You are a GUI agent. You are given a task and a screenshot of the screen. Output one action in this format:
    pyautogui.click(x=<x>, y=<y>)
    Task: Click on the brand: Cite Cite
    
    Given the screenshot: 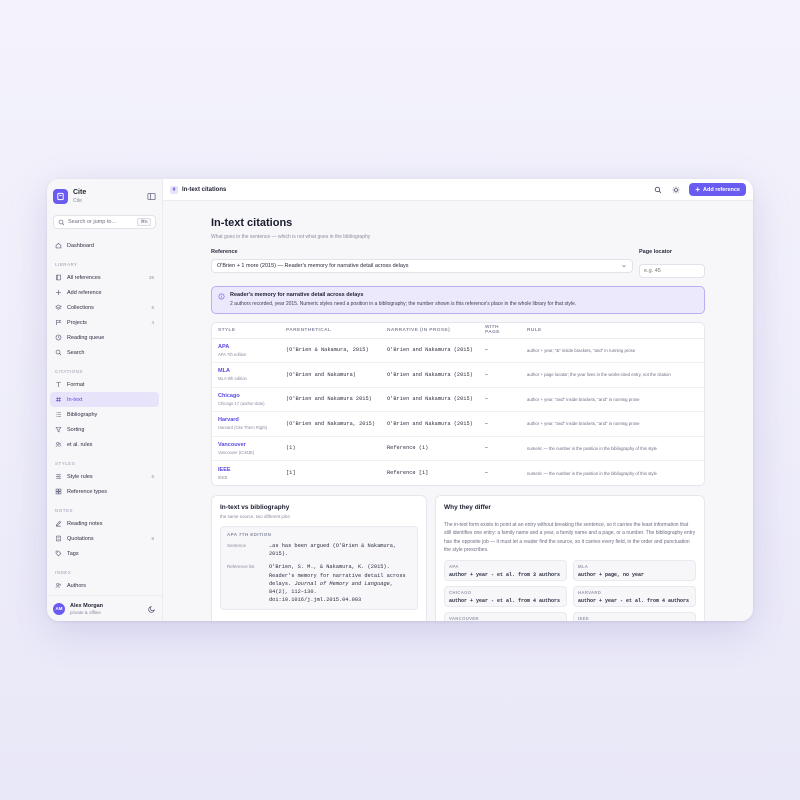 What is the action you would take?
    pyautogui.click(x=104, y=194)
    